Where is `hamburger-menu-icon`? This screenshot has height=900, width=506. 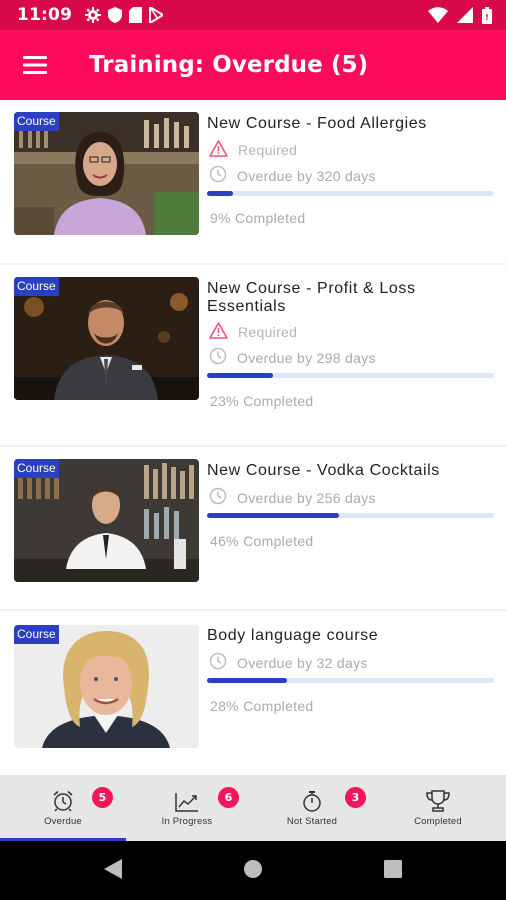
hamburger-menu-icon is located at coordinates (35, 65).